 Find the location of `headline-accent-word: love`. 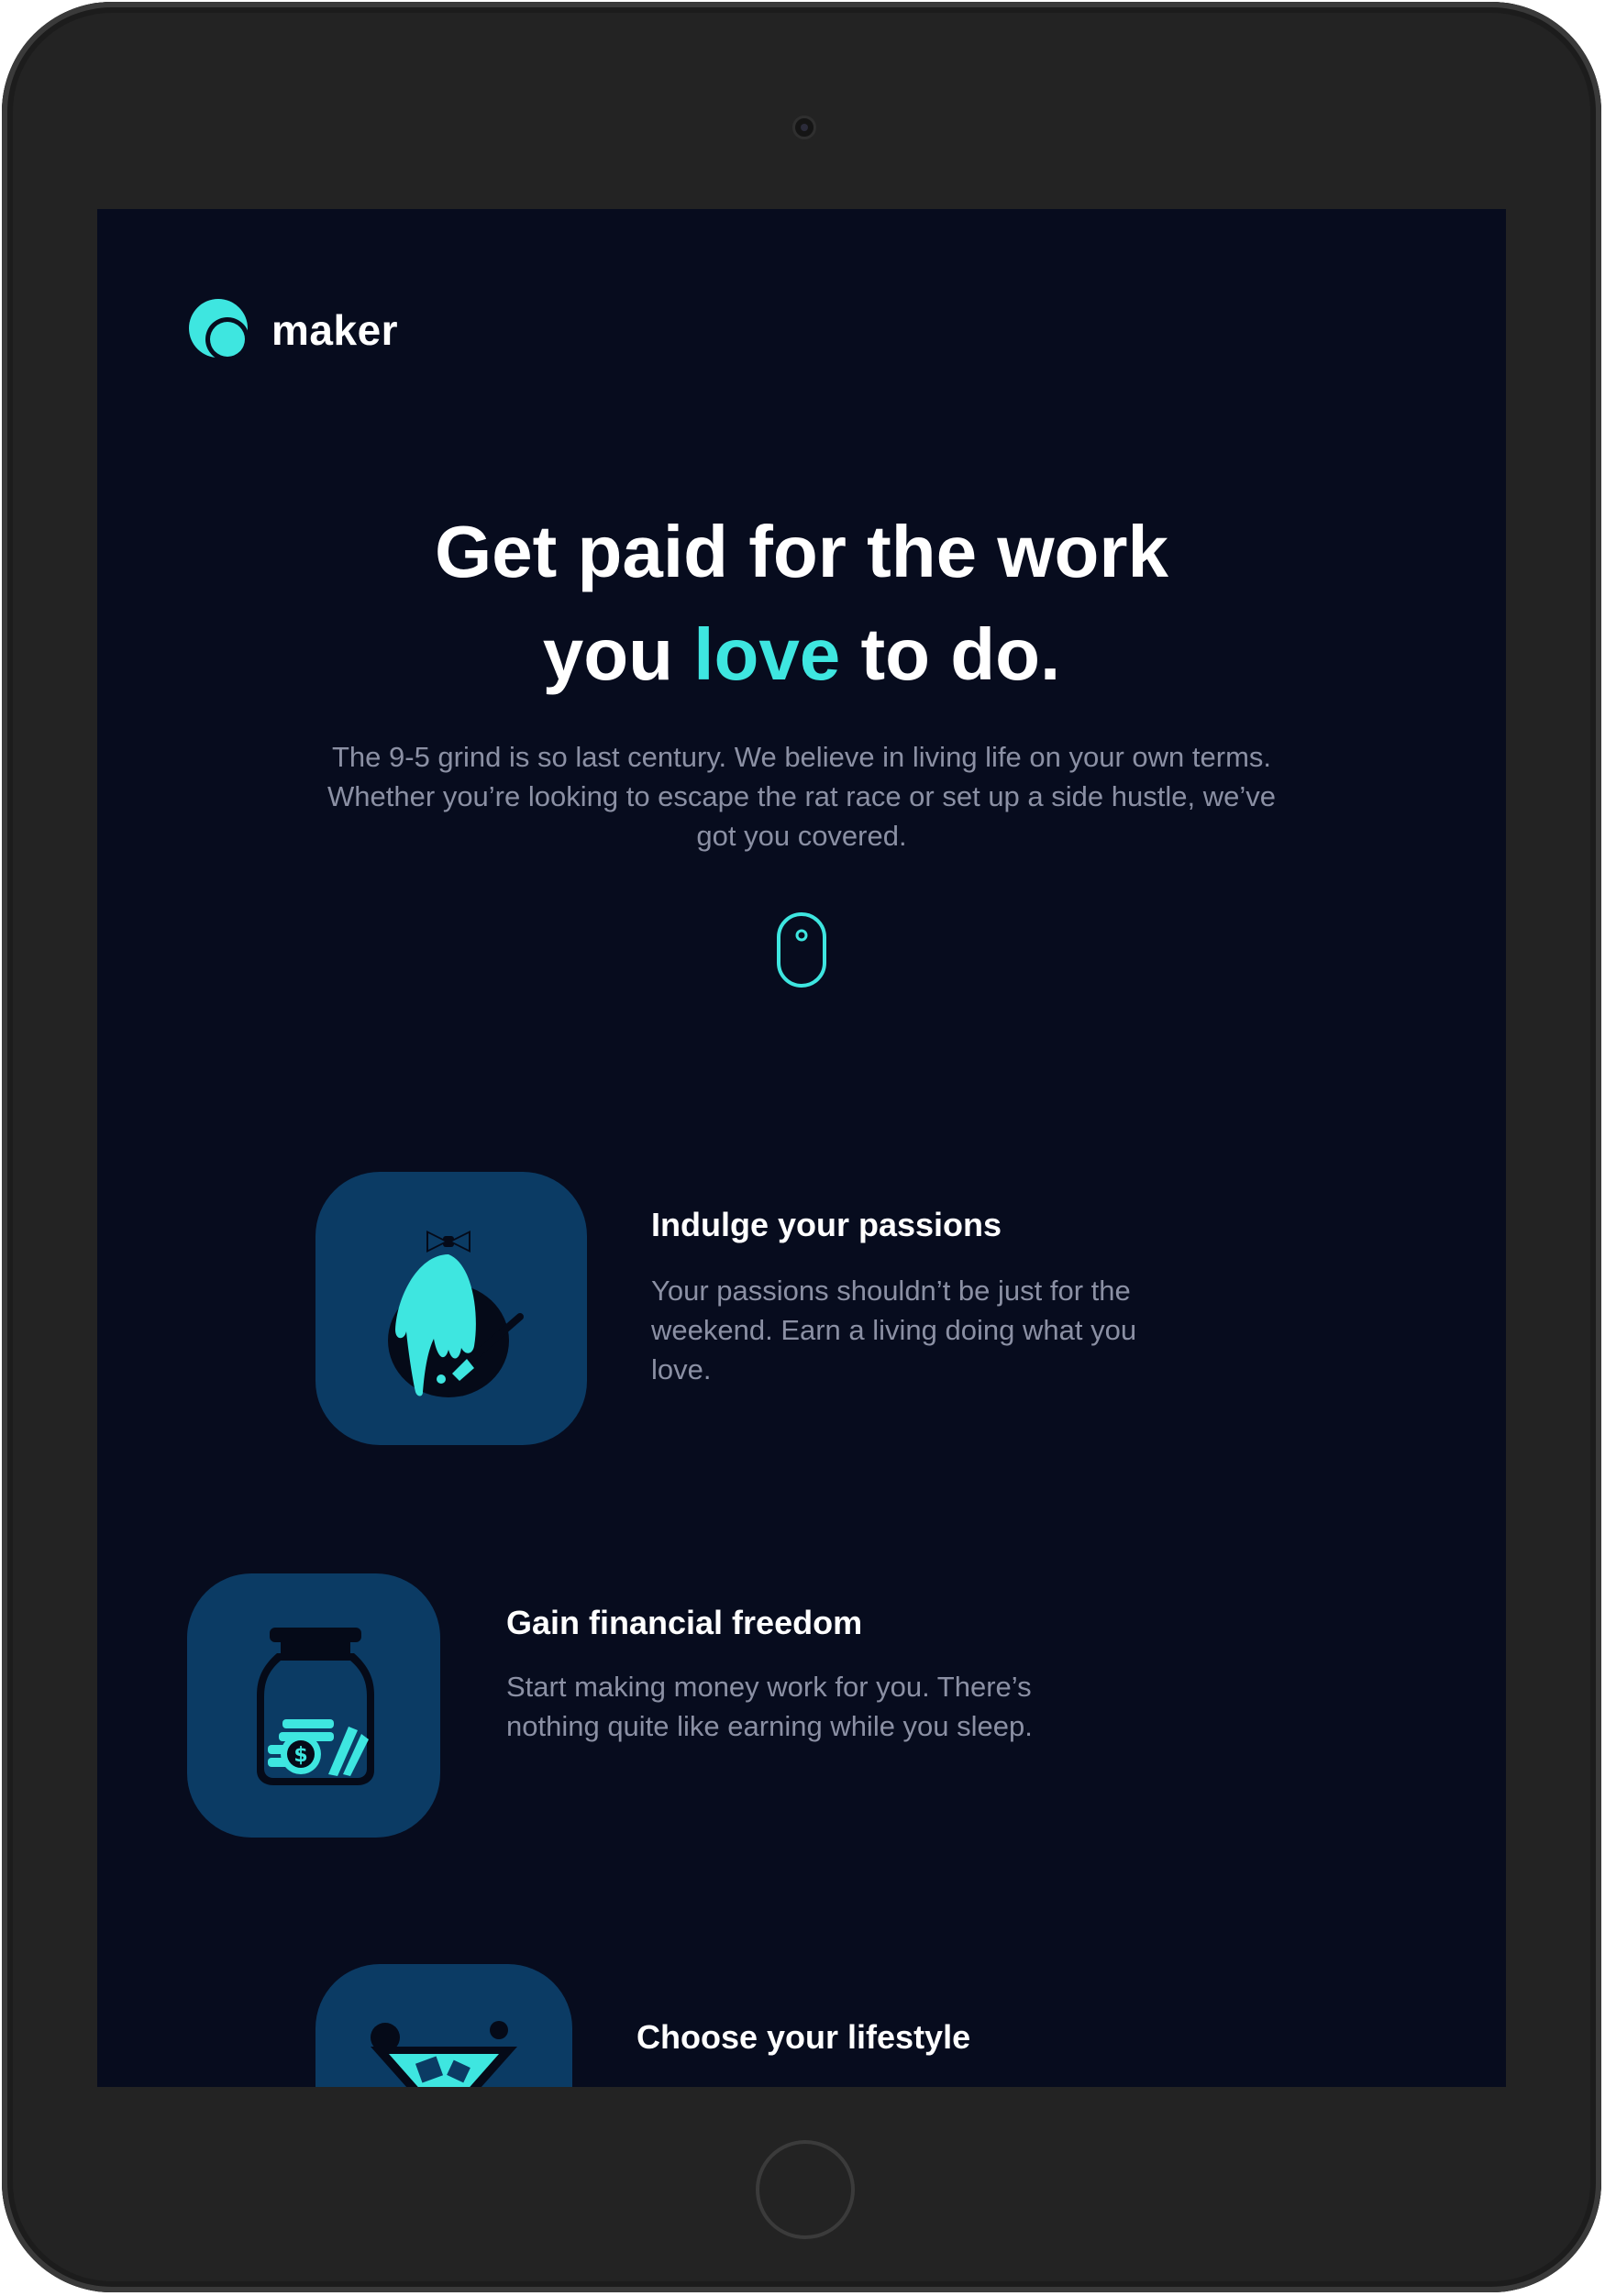

headline-accent-word: love is located at coordinates (767, 654).